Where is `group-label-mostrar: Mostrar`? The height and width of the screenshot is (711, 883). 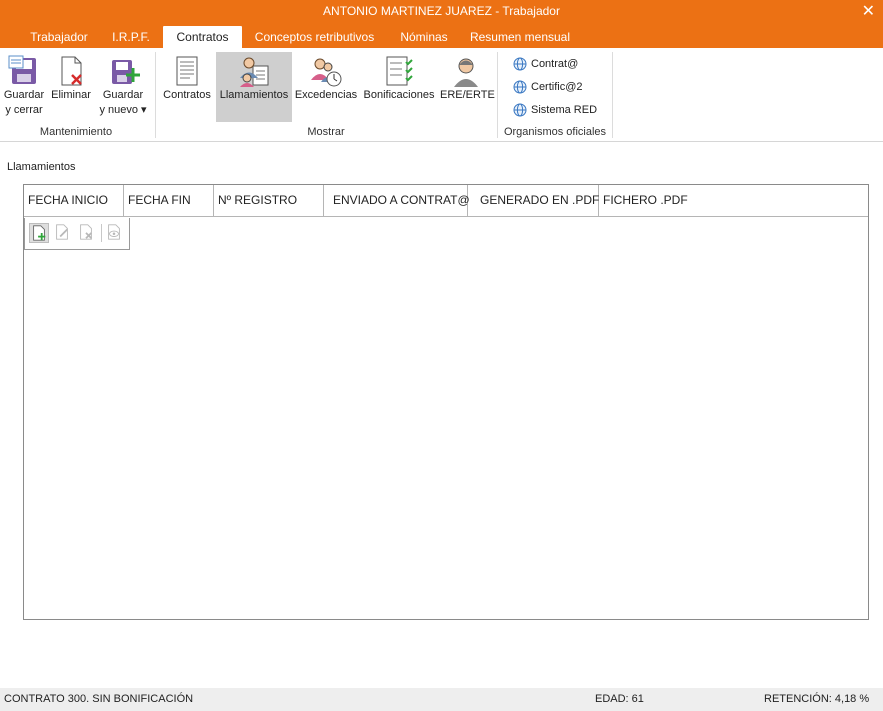
group-label-mostrar: Mostrar is located at coordinates (326, 132).